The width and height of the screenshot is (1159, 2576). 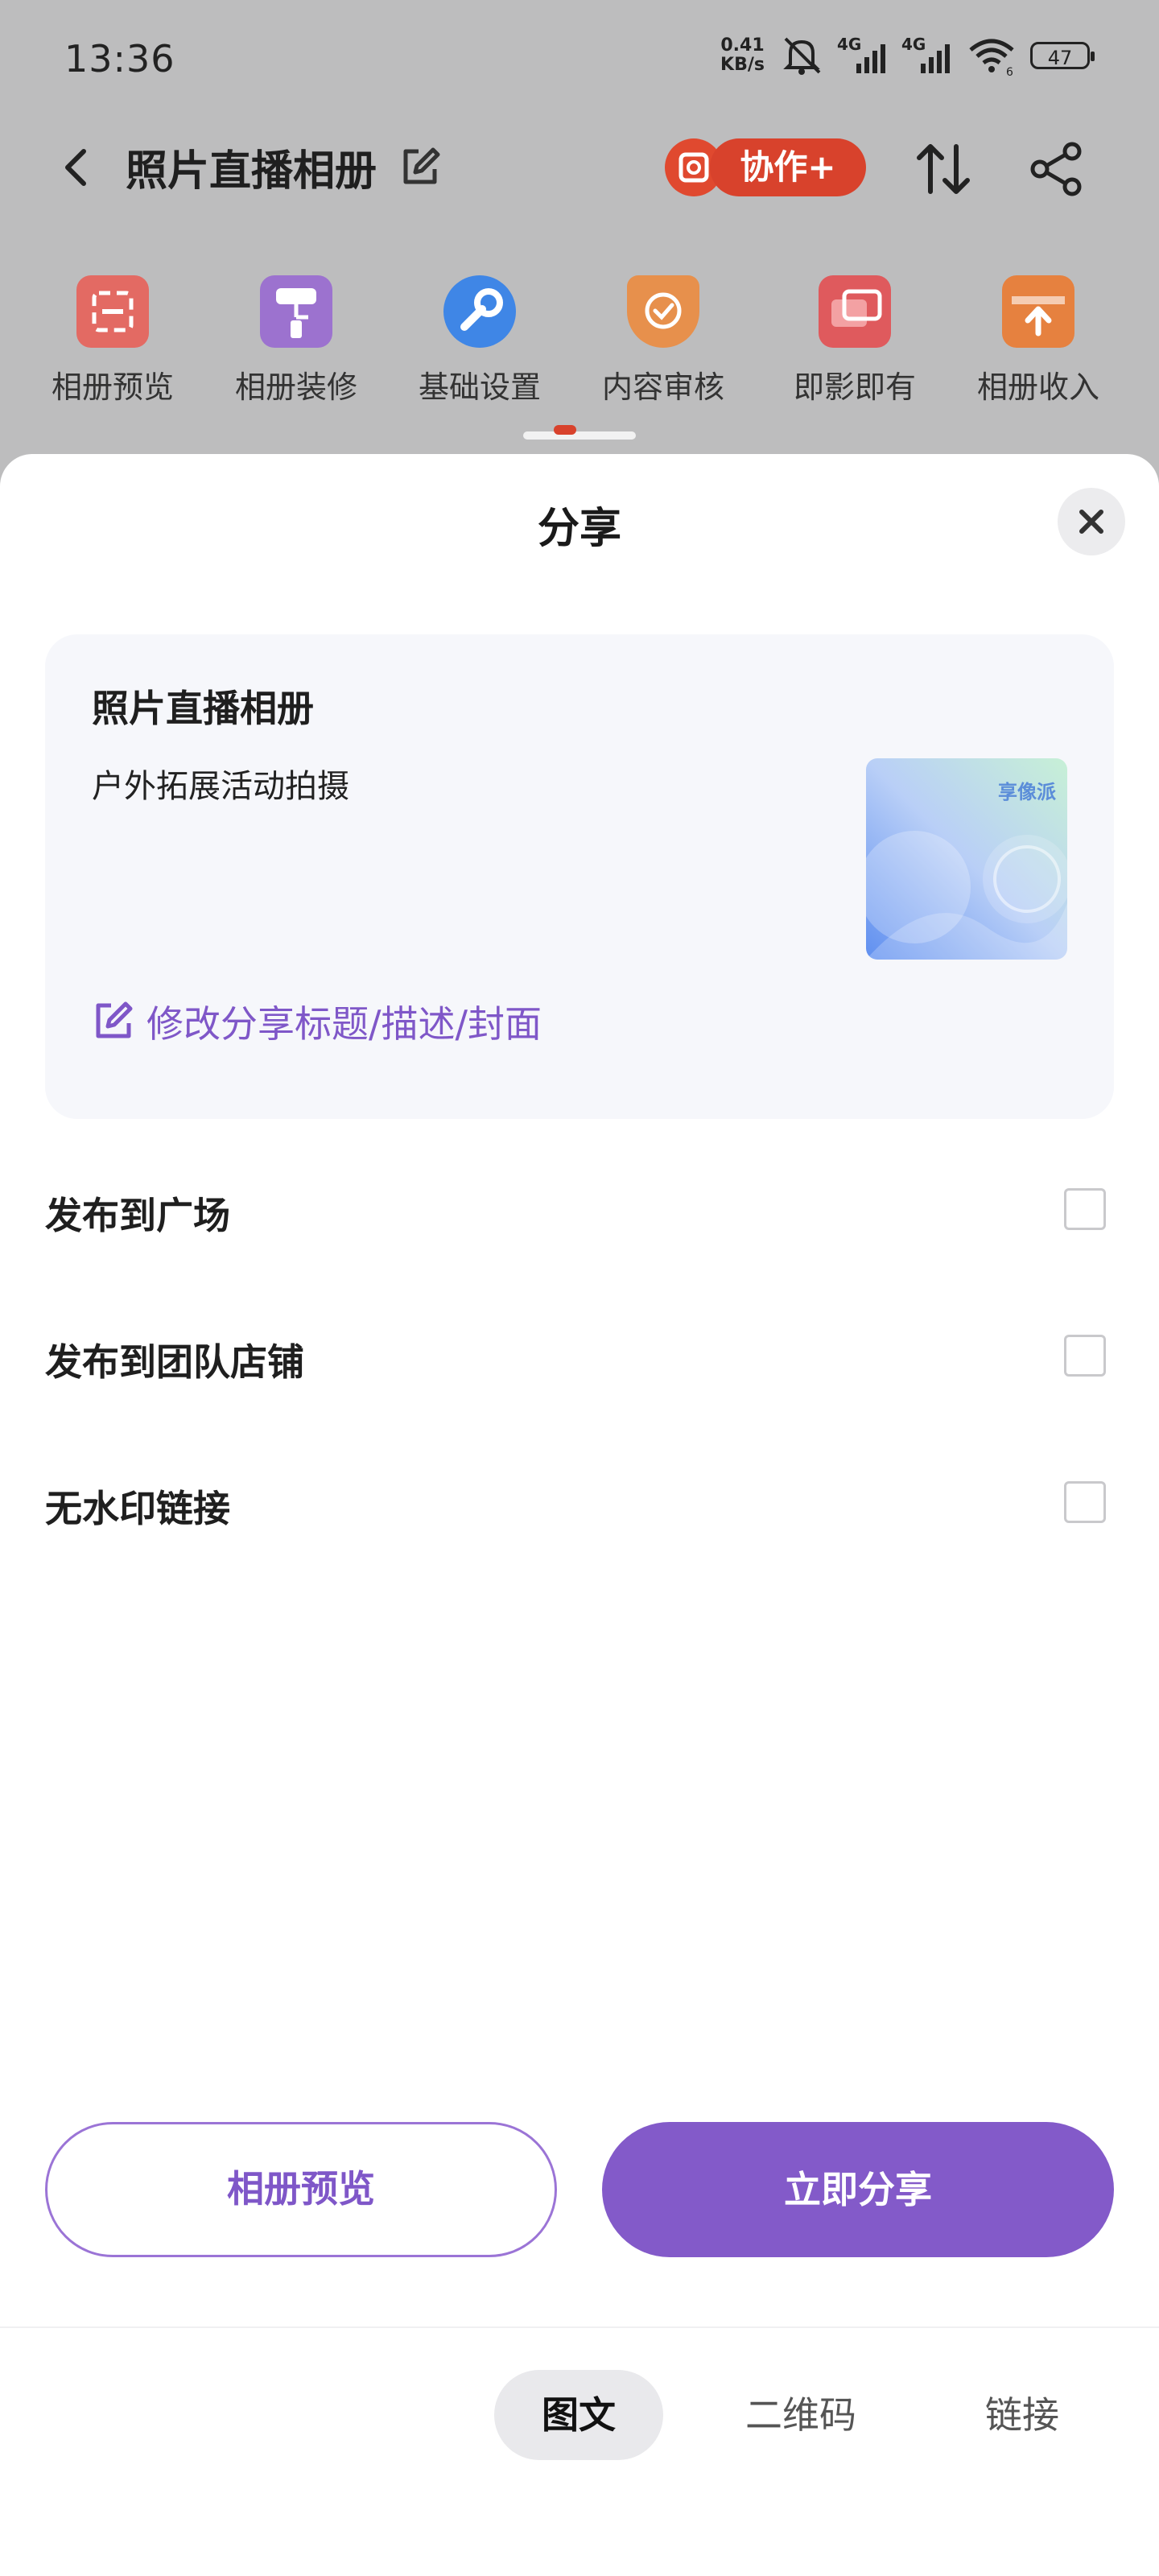 I want to click on tab-qr-code: 二维码, so click(x=800, y=2415).